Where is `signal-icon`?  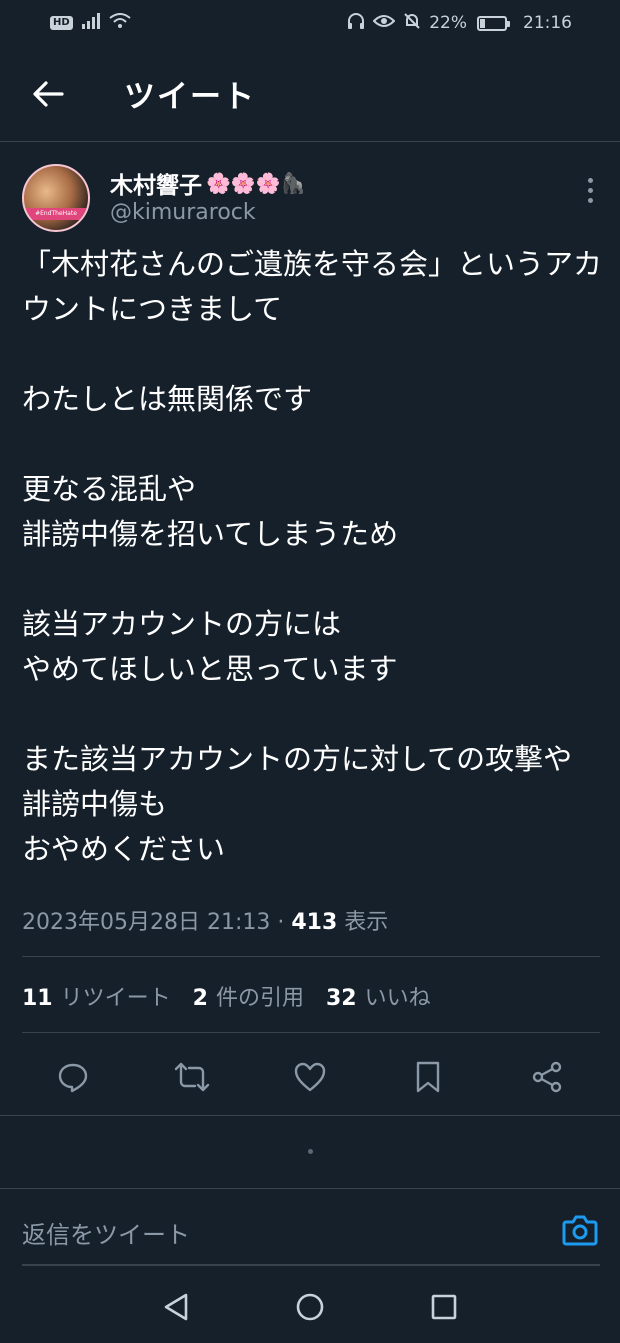
signal-icon is located at coordinates (91, 23).